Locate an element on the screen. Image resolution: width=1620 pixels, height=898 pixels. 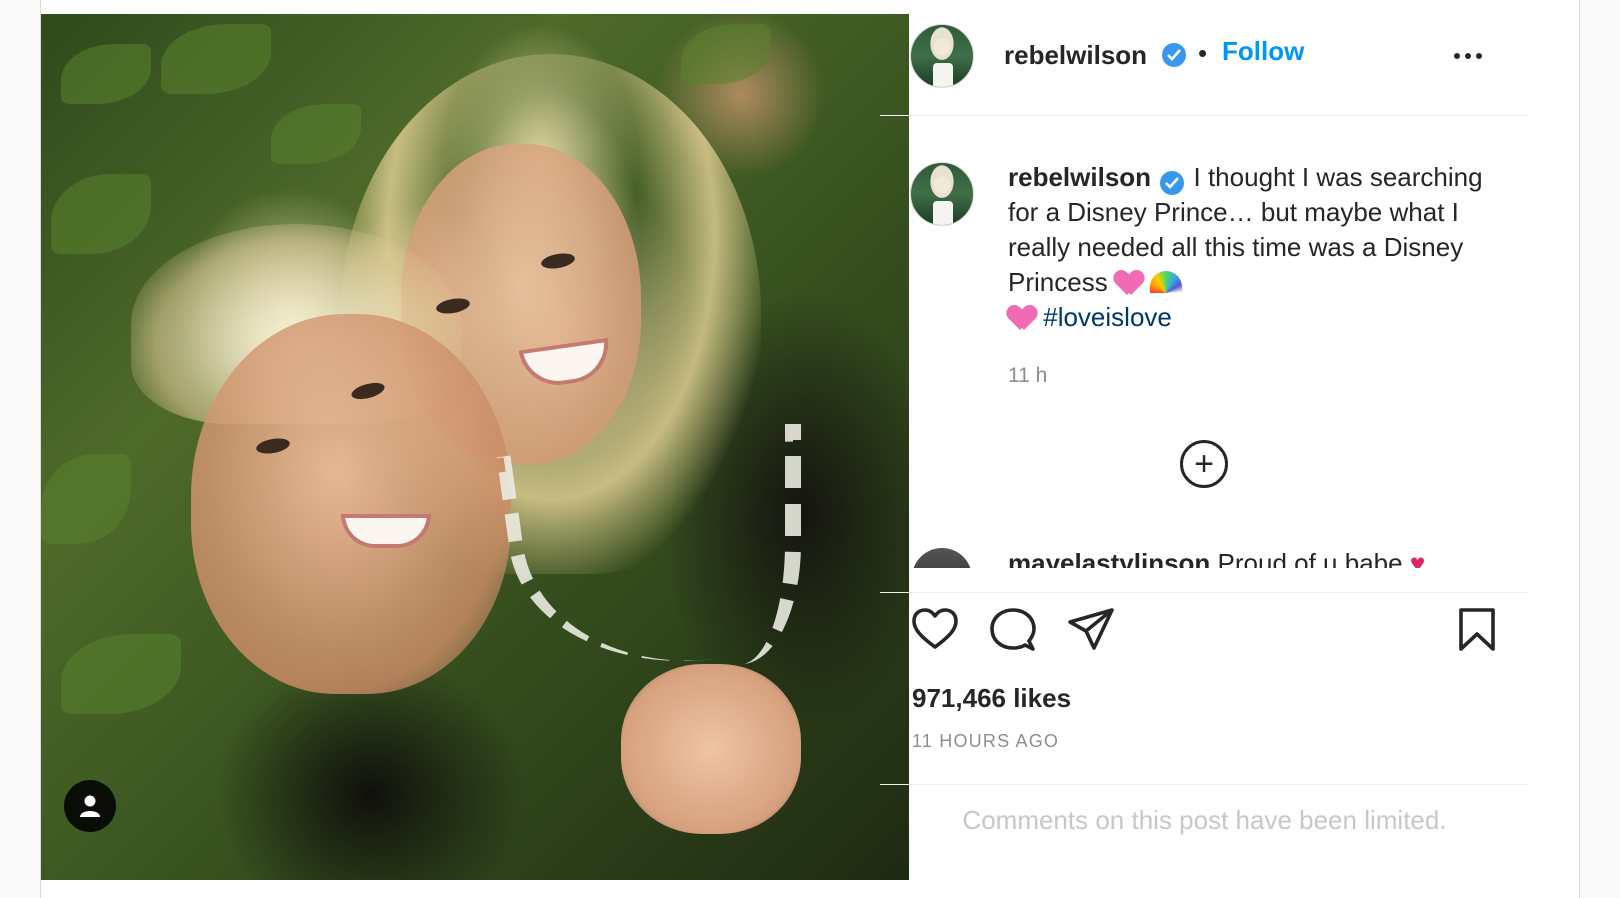
follow-button: Follow is located at coordinates (1263, 51).